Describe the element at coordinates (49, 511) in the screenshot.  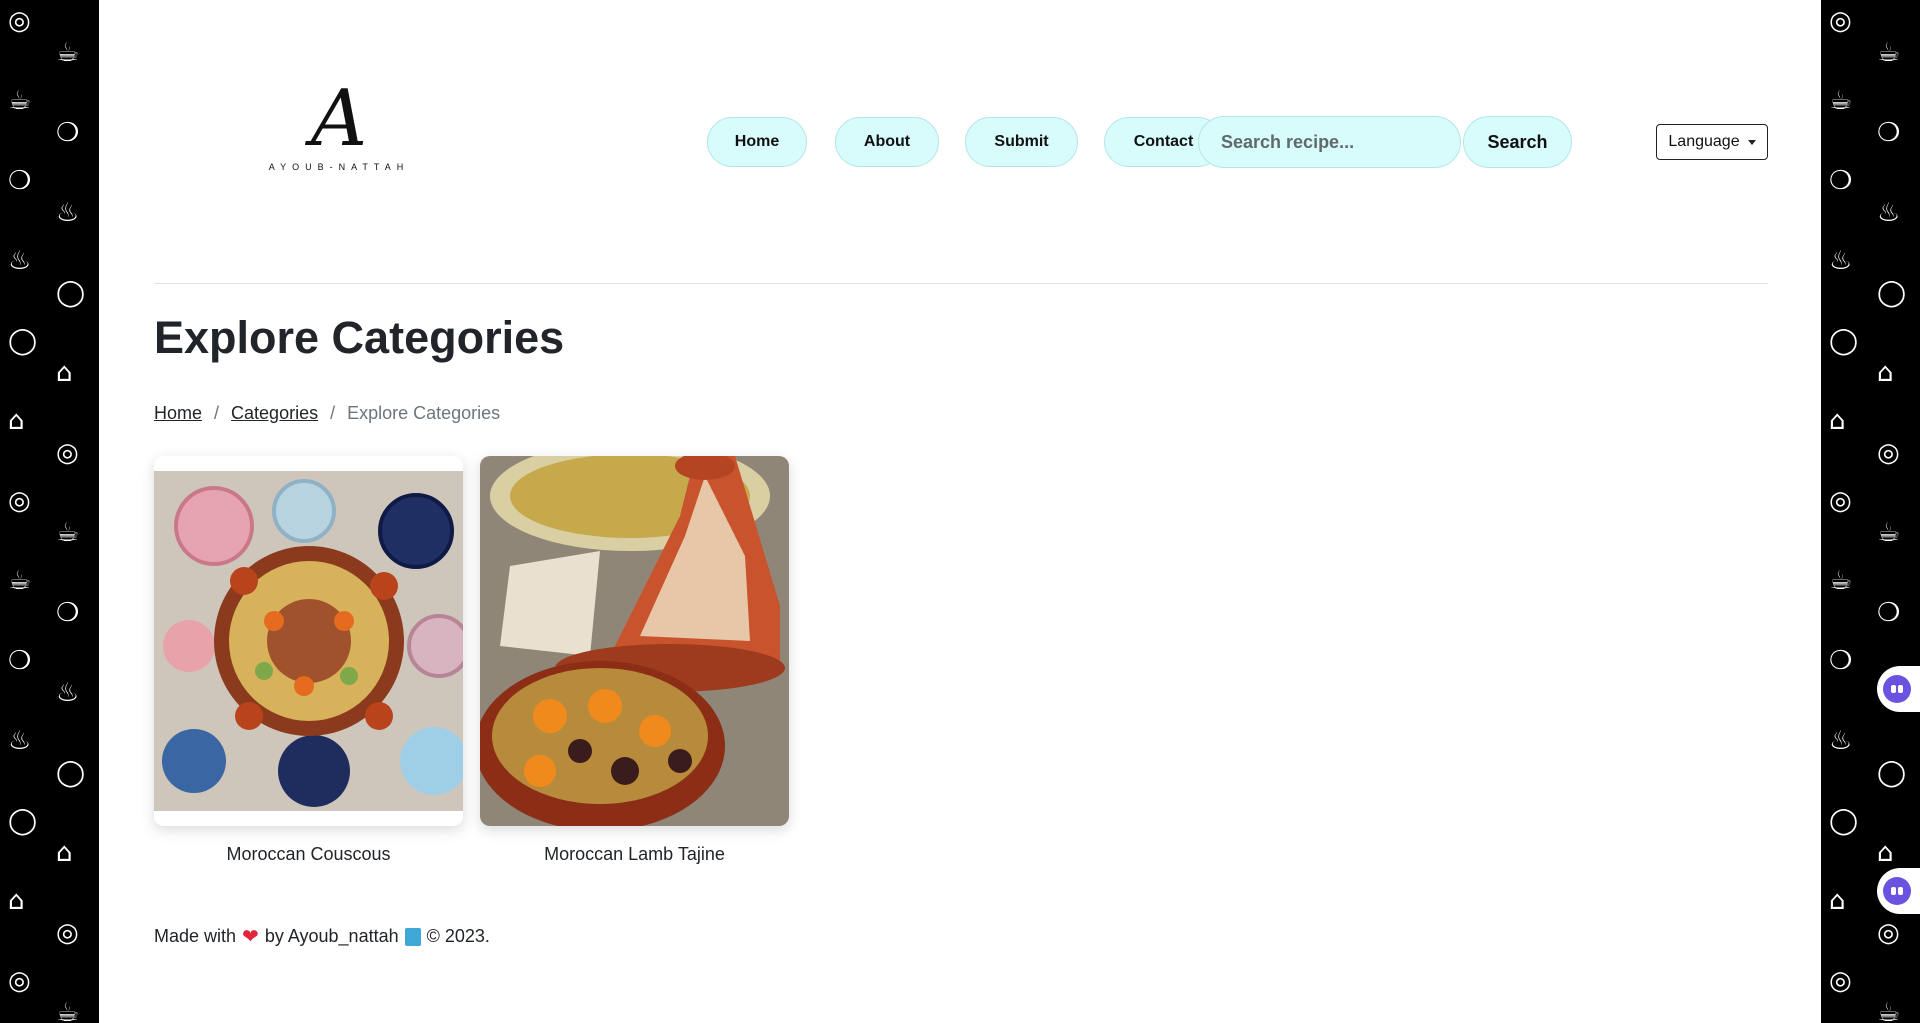
I see `left-pattern-background: ◎ ☕ ☕ ❍ ❍ ♨ ♨ ◯ ◯ ⌂ ⌂ ◎ ◎ ☕ ☕ ❍ ❍ ♨ ♨ ◯ ◯ ⌂ ⌂ ◎ ◎ ☕` at that location.